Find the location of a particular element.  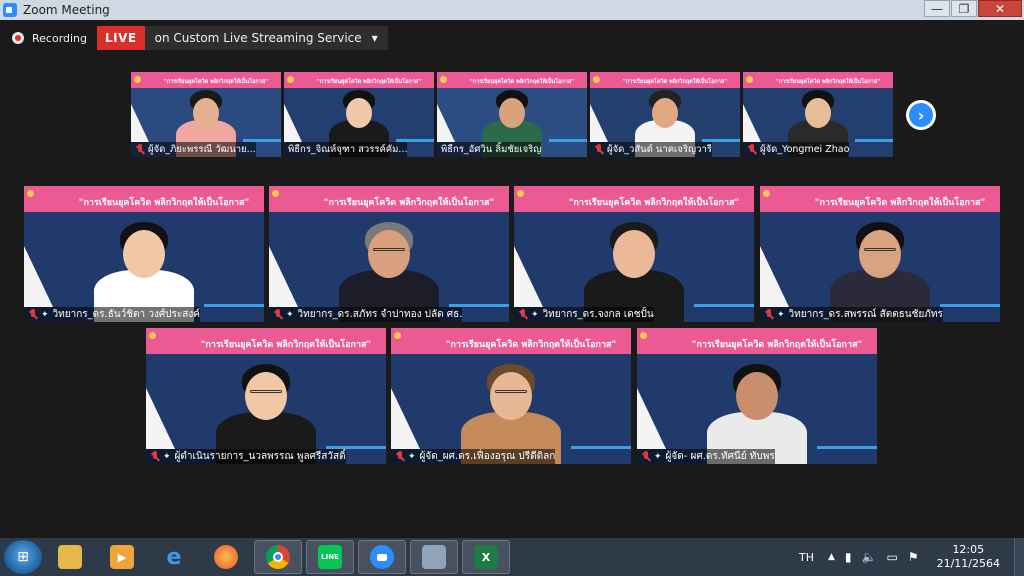

participant-name-bar: ✦ ผู้จัด- ผศ.ดร.ทัศนีย์ ทับพร is located at coordinates (706, 456).